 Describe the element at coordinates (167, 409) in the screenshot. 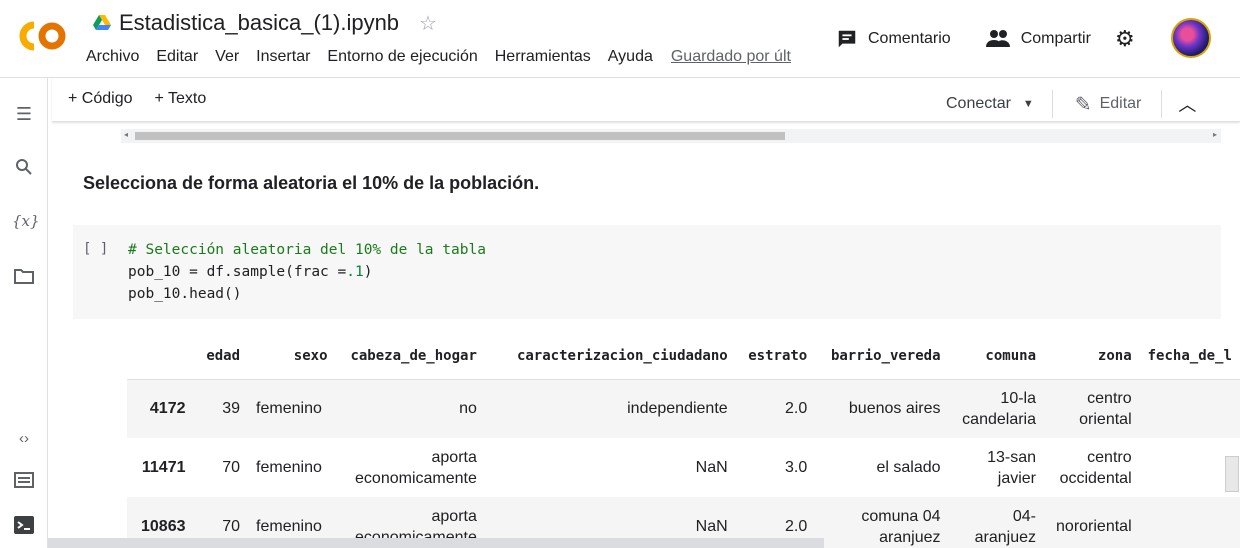

I see `row-index: 4172` at that location.